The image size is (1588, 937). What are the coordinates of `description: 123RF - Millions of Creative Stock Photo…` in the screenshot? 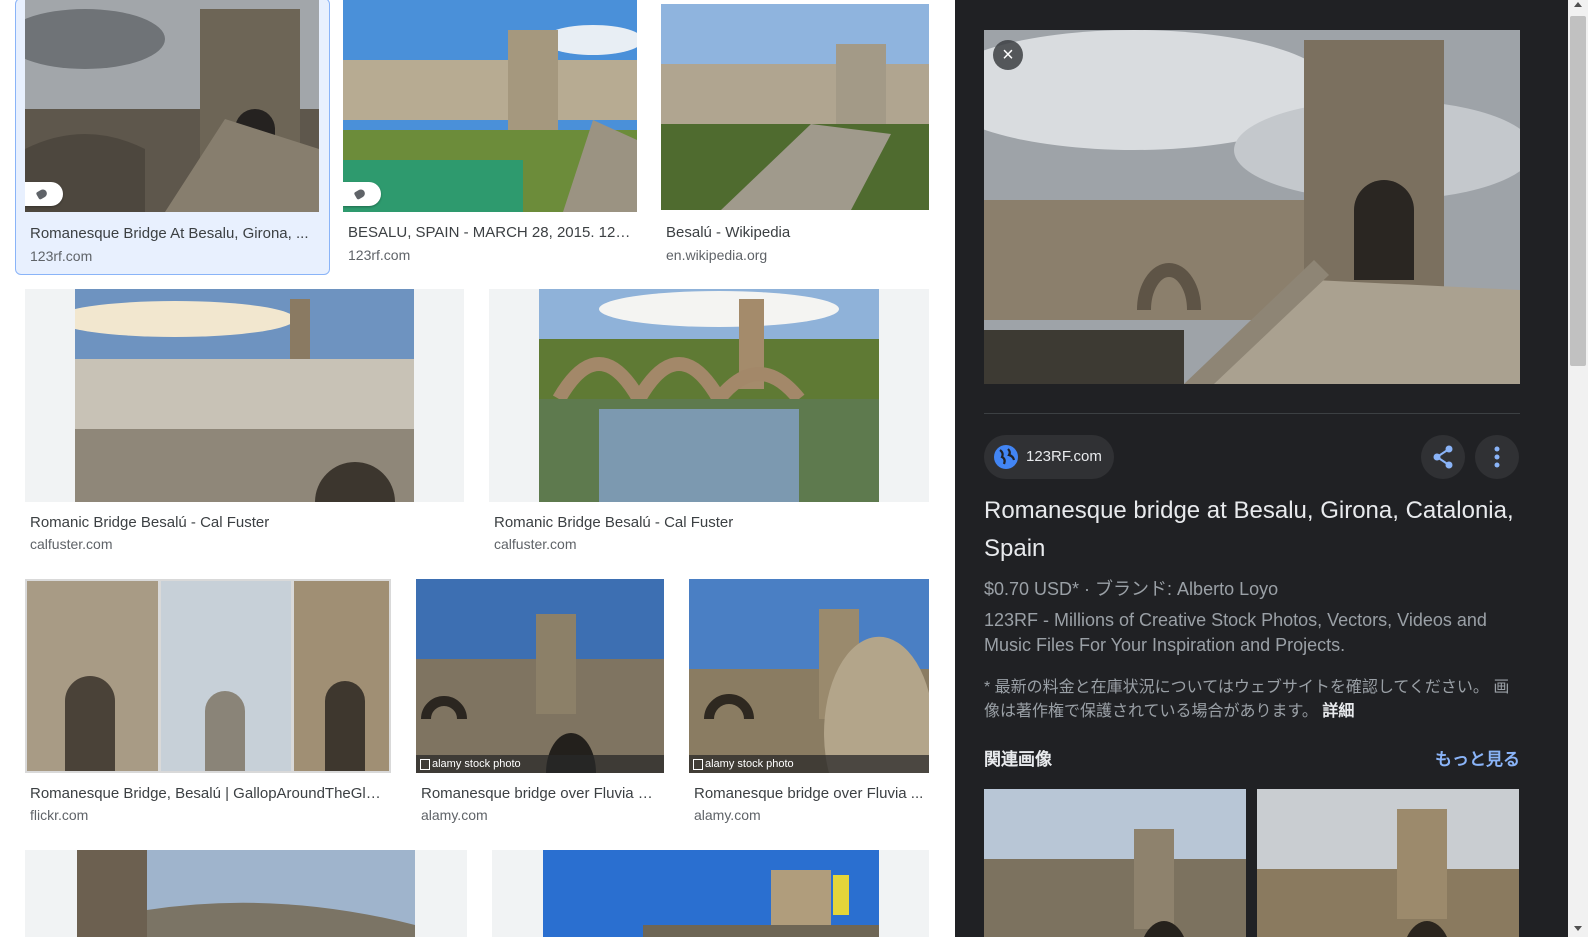 It's located at (1235, 632).